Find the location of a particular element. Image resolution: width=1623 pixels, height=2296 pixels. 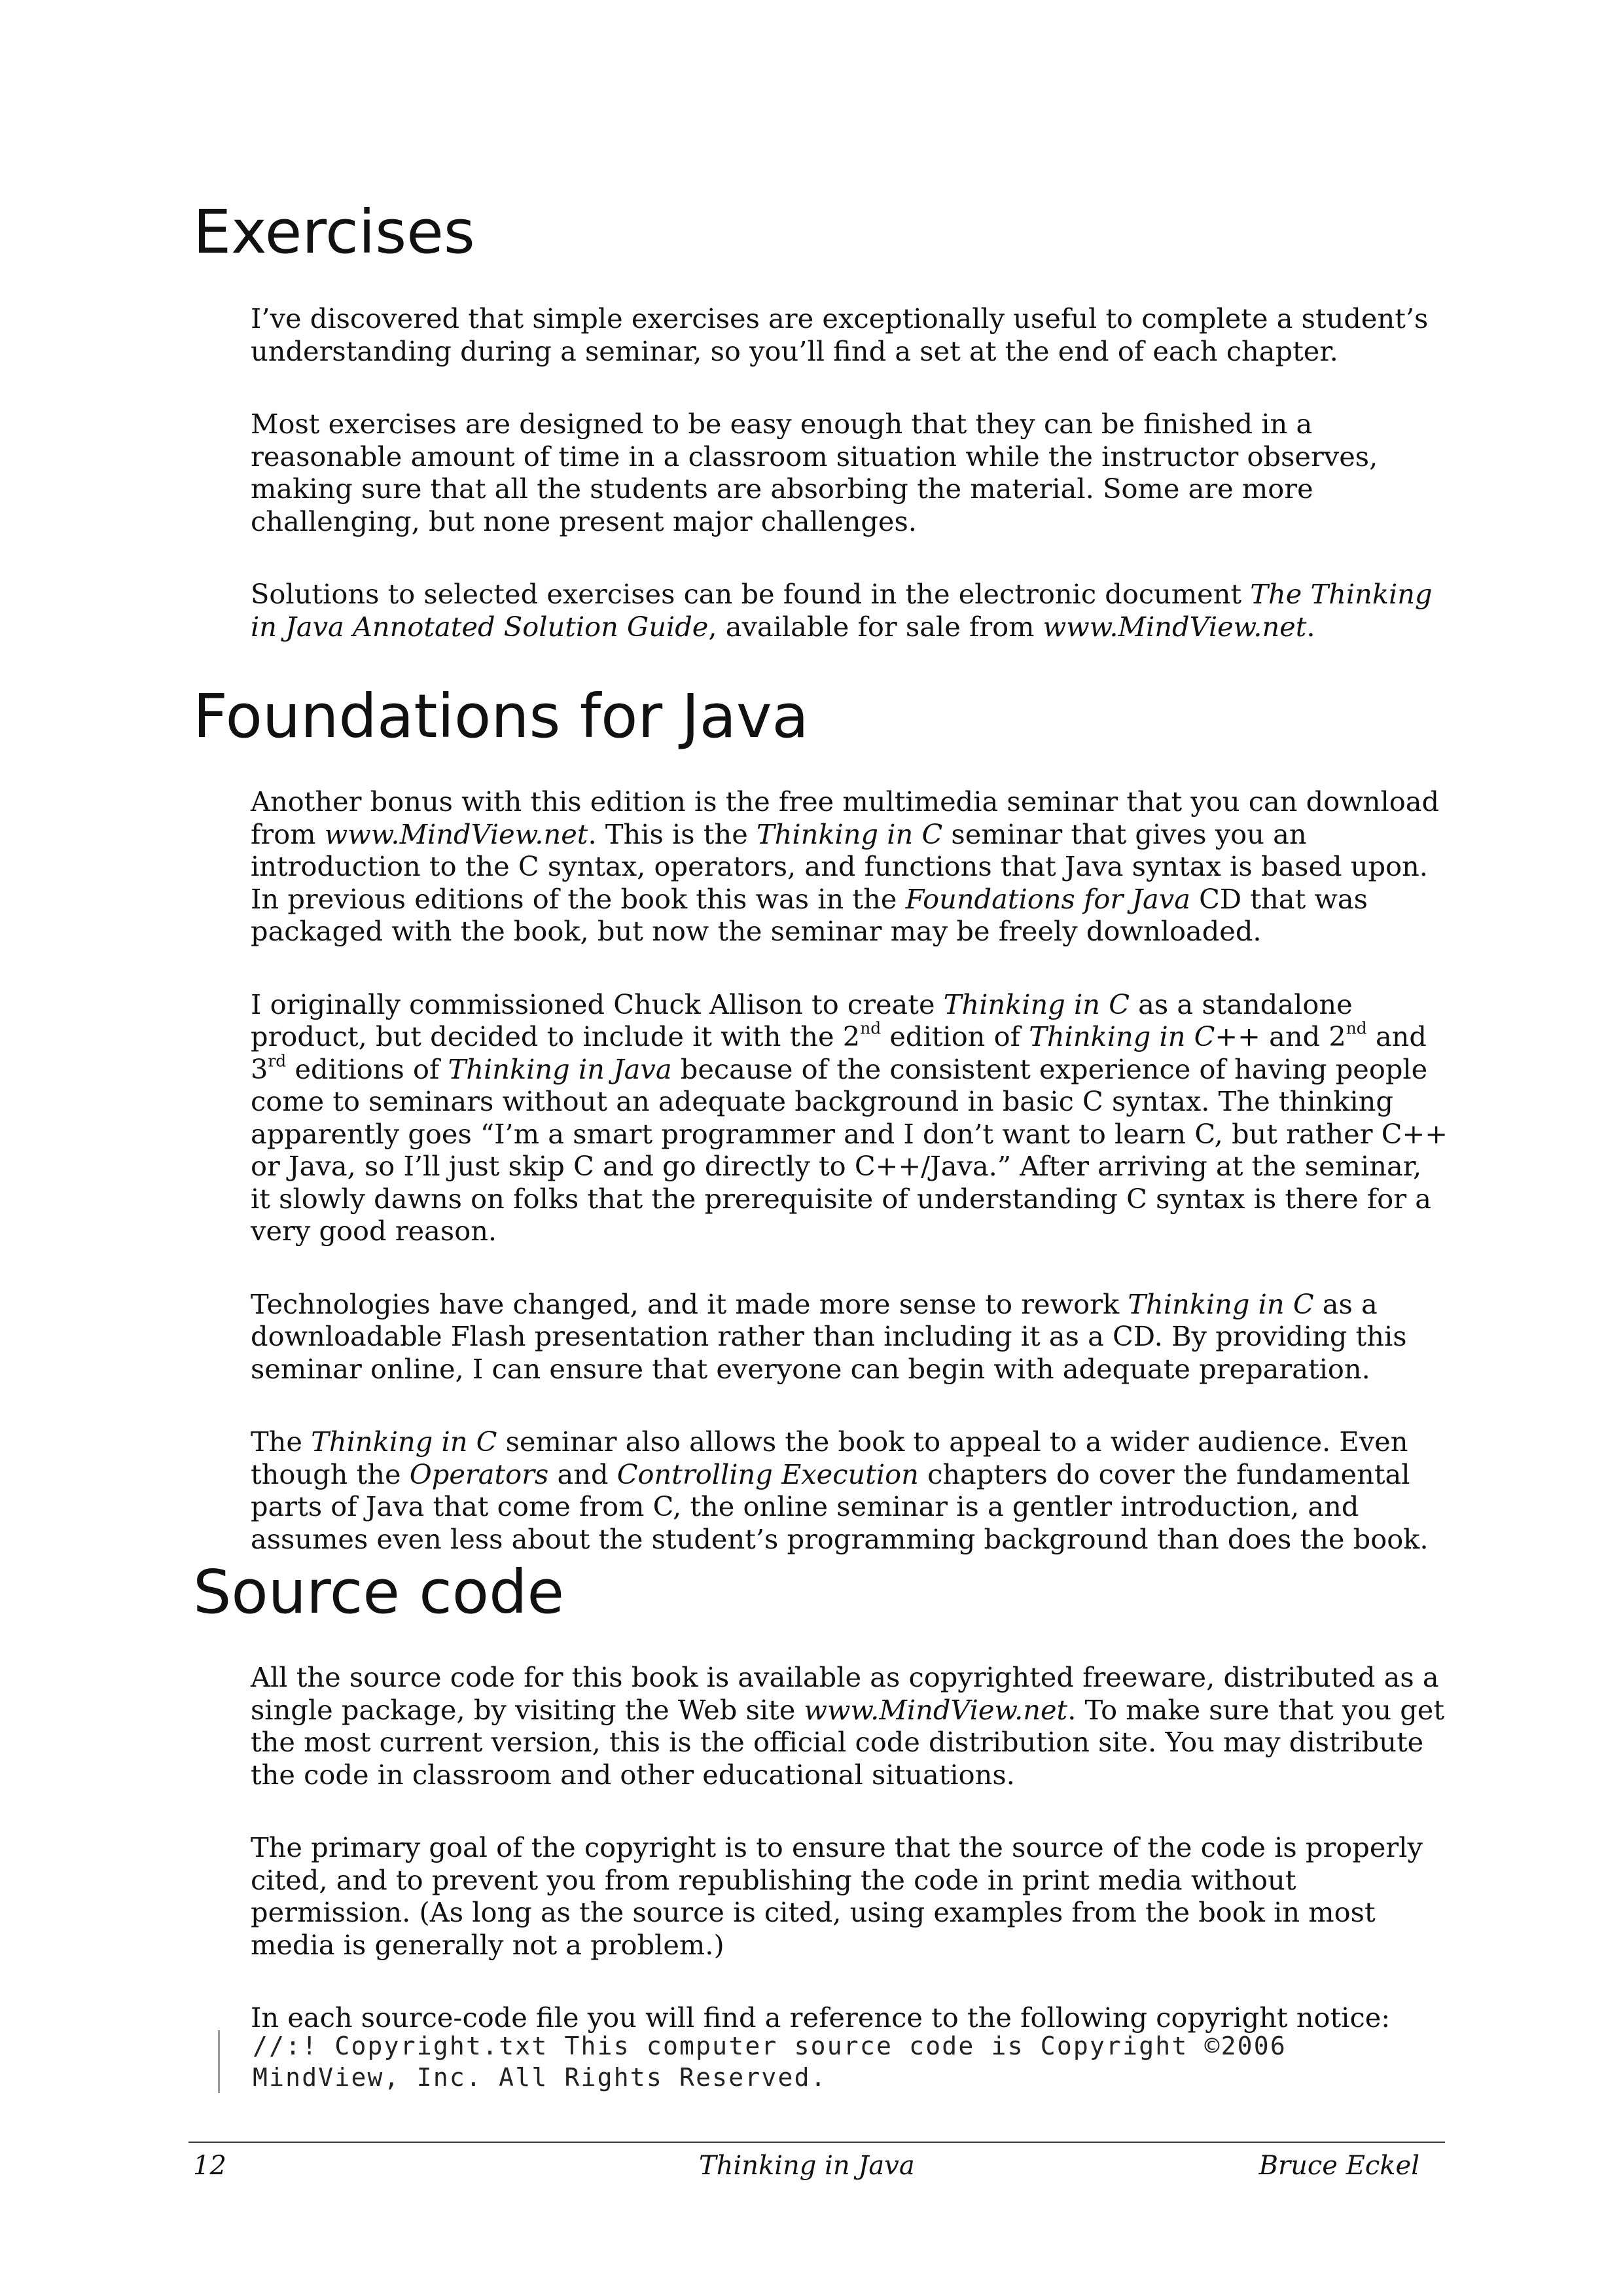

title-italic: Foundations for Java is located at coordinates (1047, 898).